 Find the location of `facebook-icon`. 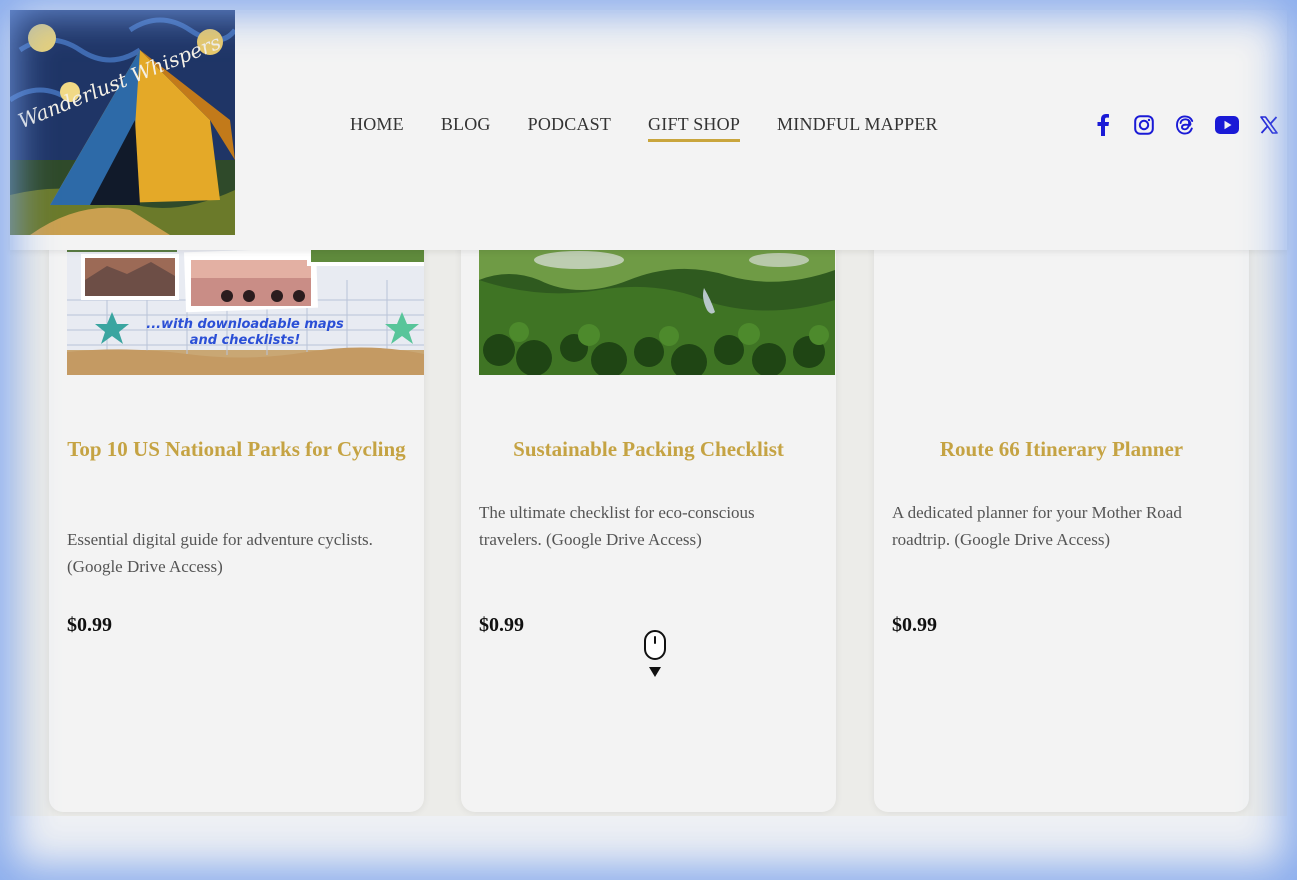

facebook-icon is located at coordinates (1103, 125).